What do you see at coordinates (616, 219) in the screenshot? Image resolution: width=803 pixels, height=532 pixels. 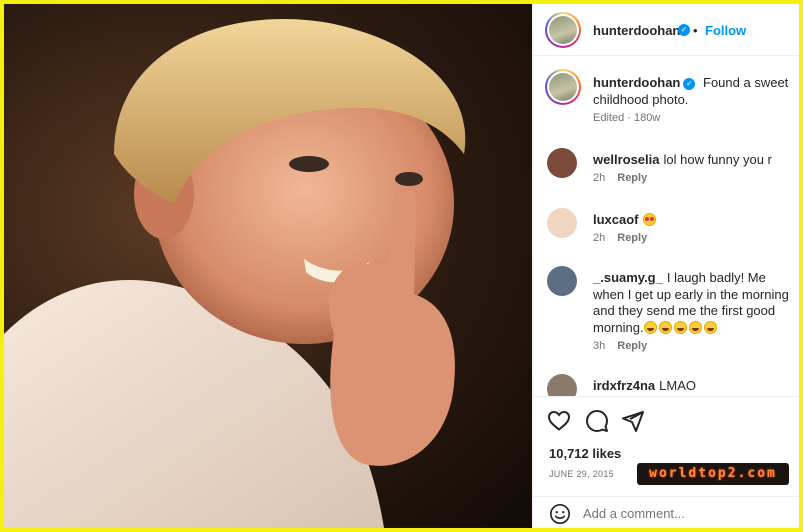 I see `commenter-username: luxcaof` at bounding box center [616, 219].